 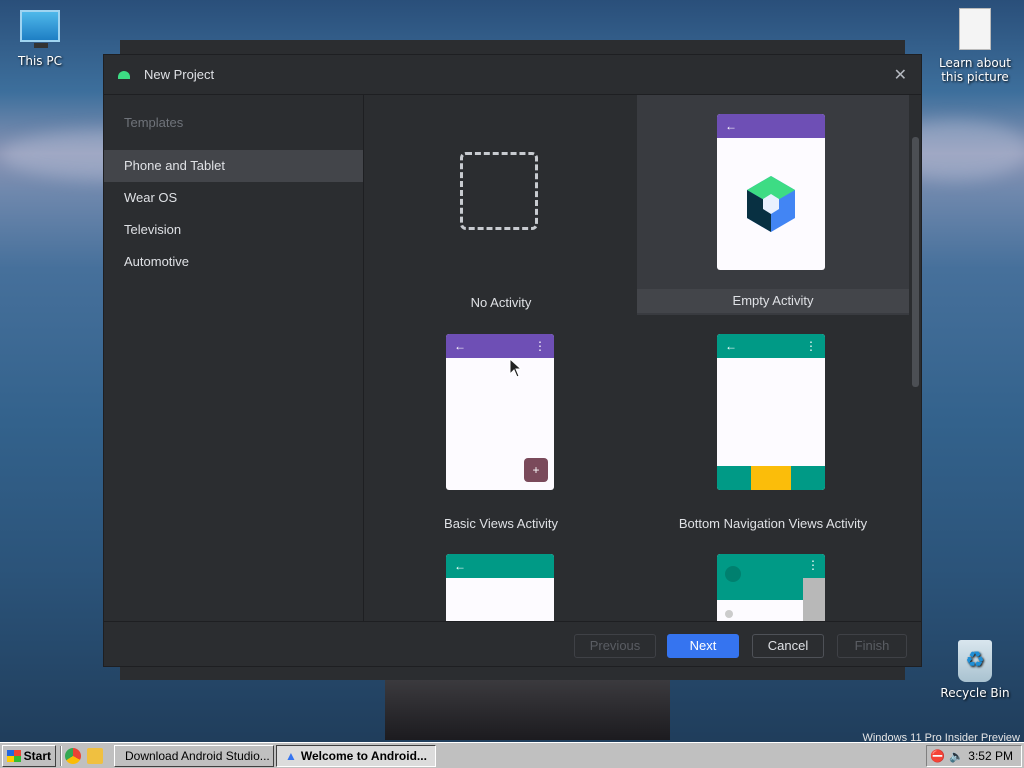 I want to click on desktop-icon-learn-picture: Learn about this picture, so click(x=975, y=46).